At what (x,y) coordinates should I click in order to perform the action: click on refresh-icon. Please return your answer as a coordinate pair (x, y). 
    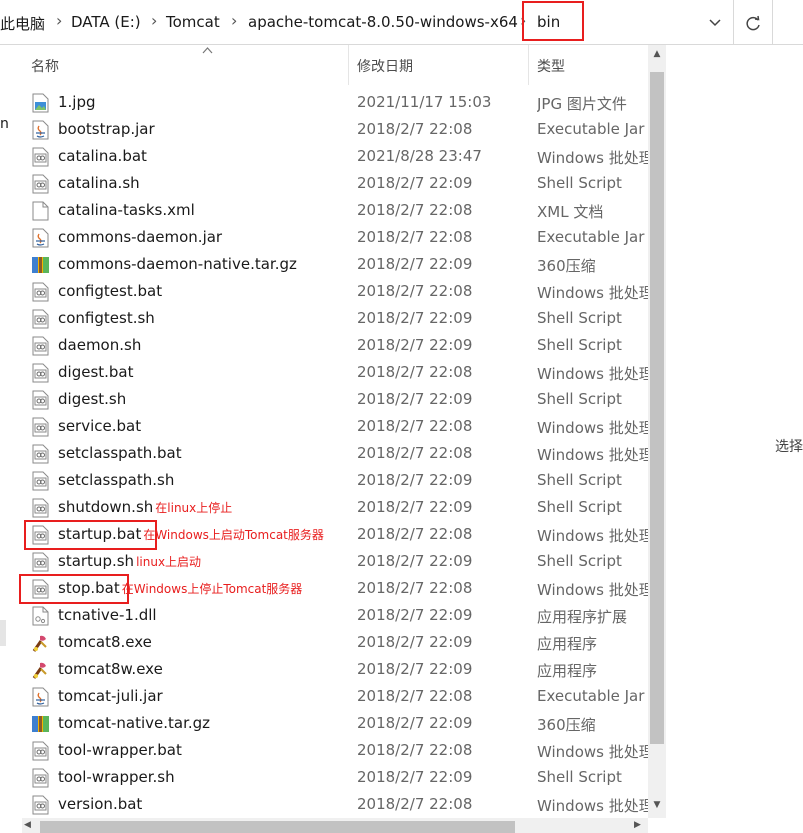
    Looking at the image, I should click on (752, 22).